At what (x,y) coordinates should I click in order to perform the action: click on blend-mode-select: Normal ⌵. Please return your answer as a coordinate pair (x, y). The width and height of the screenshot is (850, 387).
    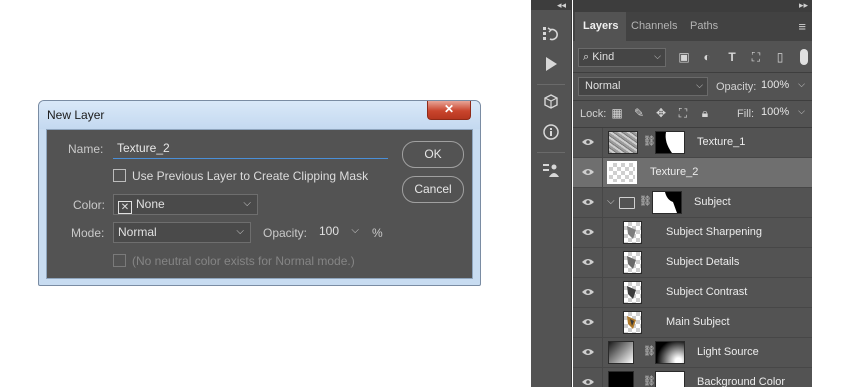
    Looking at the image, I should click on (643, 86).